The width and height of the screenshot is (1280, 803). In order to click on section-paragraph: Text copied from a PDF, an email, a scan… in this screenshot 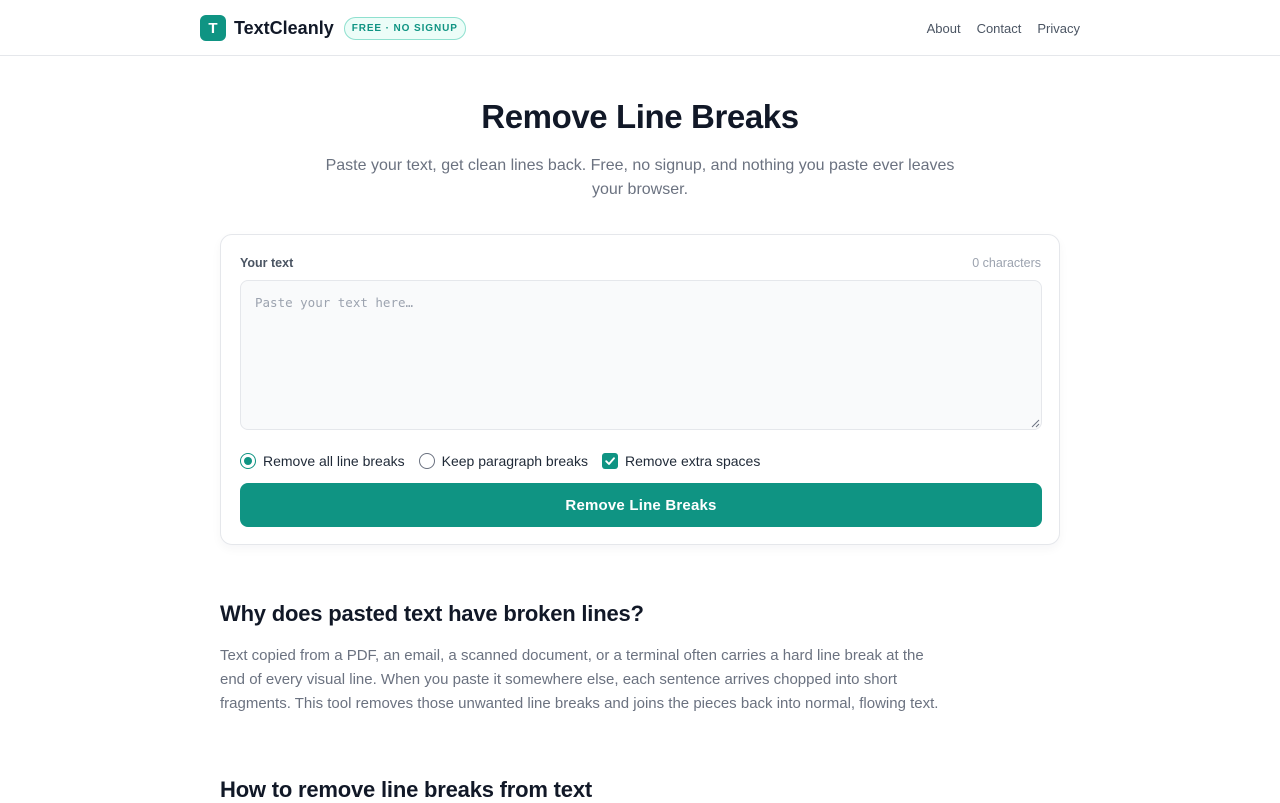, I will do `click(579, 679)`.